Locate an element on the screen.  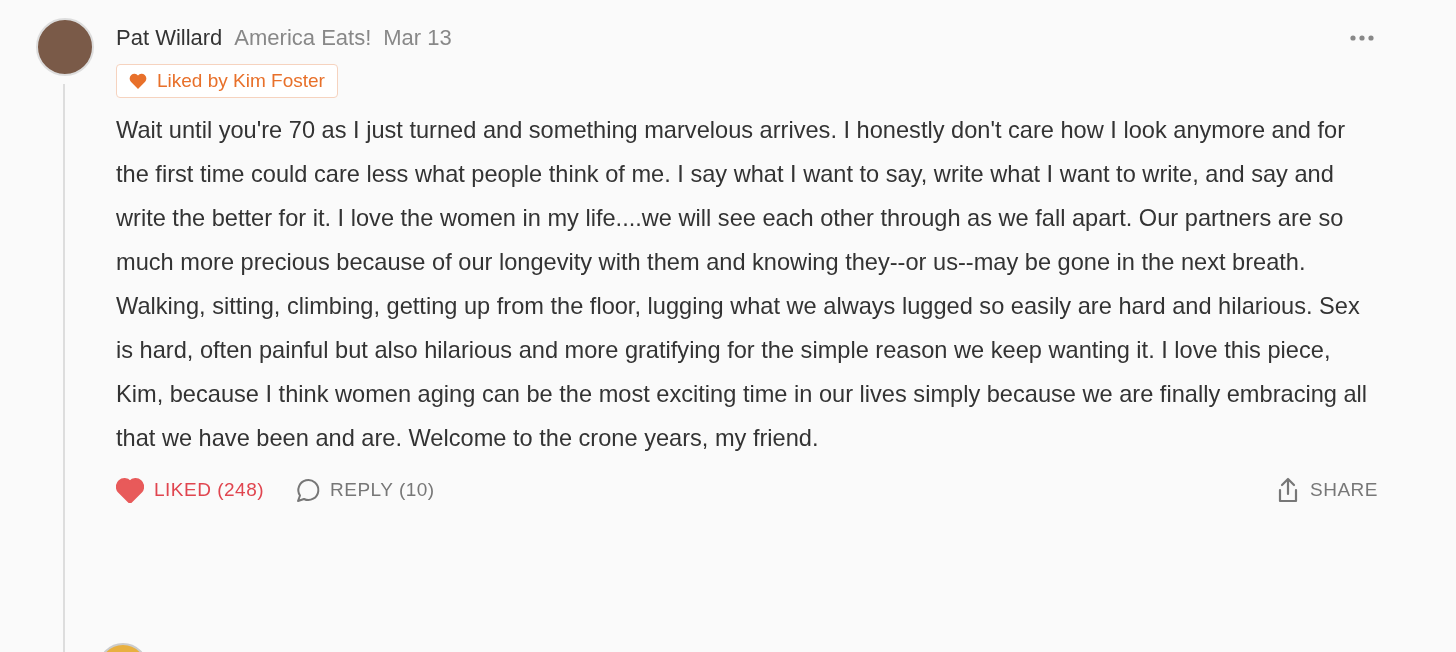
speech-bubble-icon is located at coordinates (307, 490).